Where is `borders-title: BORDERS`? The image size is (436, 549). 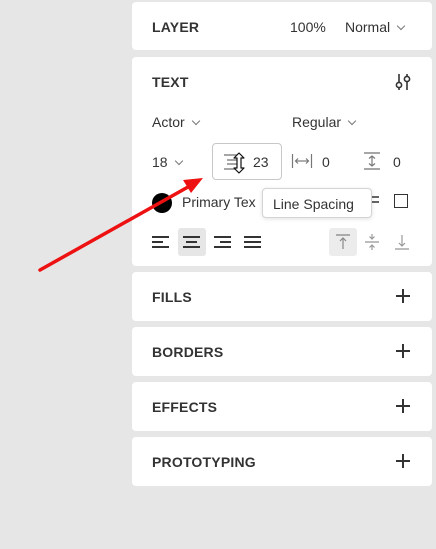
borders-title: BORDERS is located at coordinates (188, 352).